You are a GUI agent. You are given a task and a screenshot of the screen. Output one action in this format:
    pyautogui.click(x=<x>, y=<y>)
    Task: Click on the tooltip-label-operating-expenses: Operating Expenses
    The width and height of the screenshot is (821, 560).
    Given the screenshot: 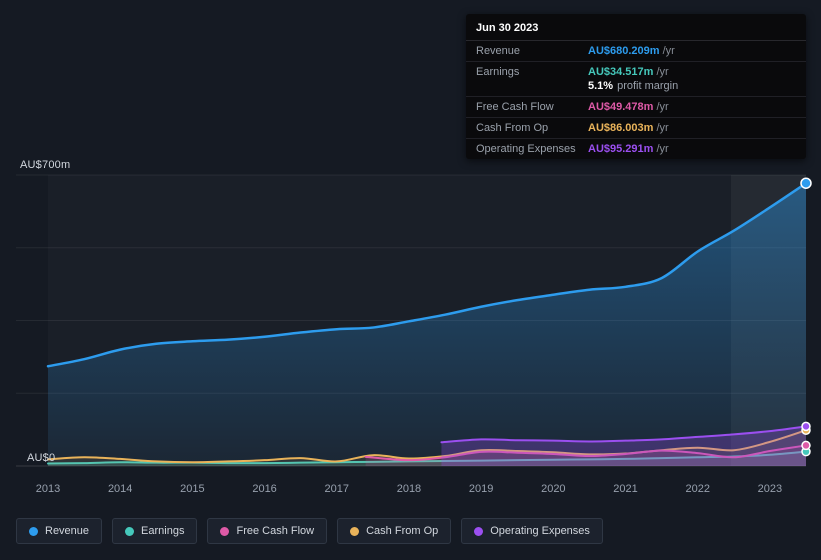 What is the action you would take?
    pyautogui.click(x=526, y=149)
    